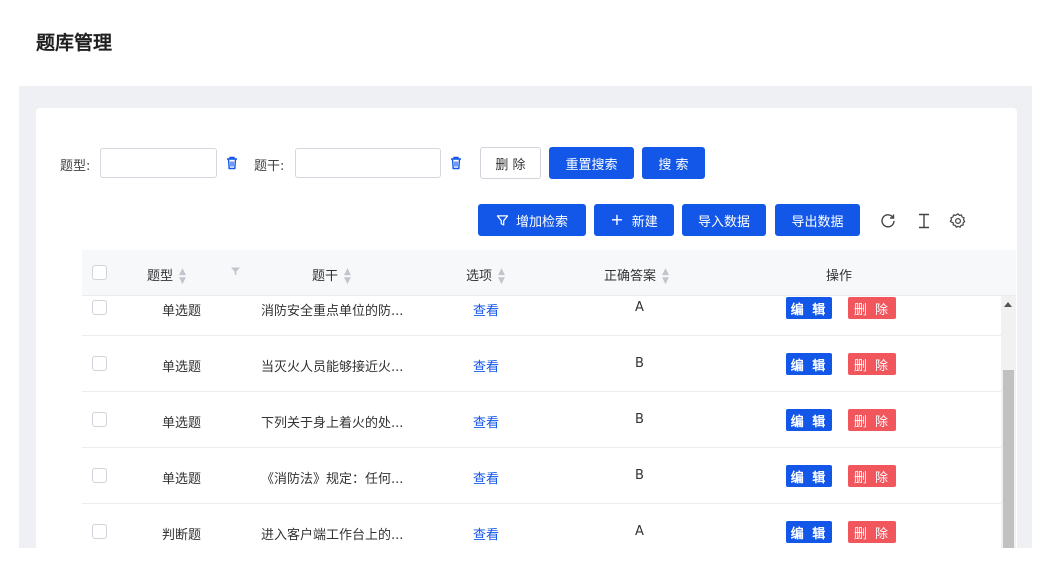  Describe the element at coordinates (549, 273) in the screenshot. I see `table-header: 题型 ▲ ▼ 题干 ▲ ▼ 选项 ▲ ▼ 正确答案 ▲ ▼ 操作` at that location.